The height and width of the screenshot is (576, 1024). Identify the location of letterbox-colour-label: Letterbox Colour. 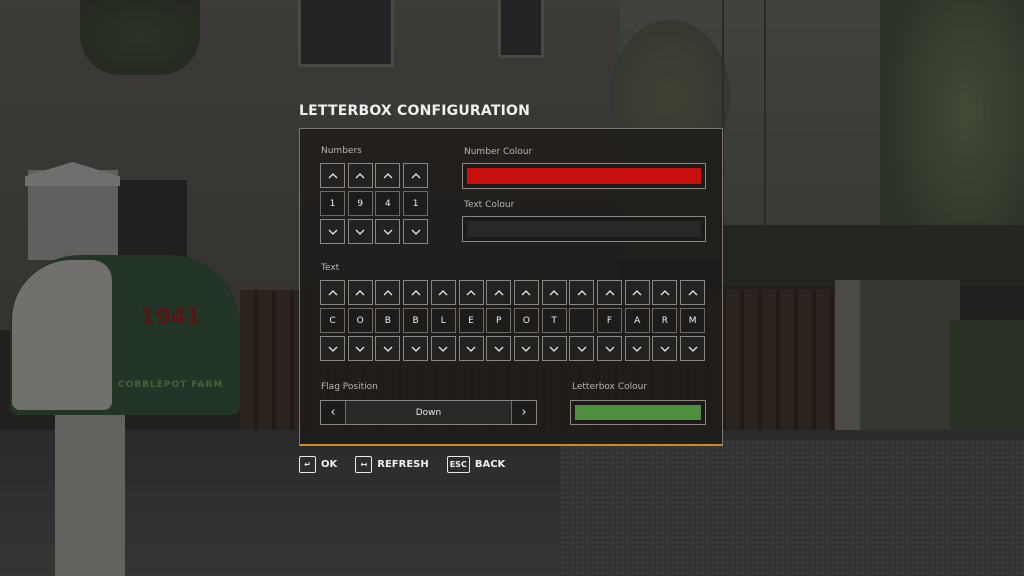
(610, 387).